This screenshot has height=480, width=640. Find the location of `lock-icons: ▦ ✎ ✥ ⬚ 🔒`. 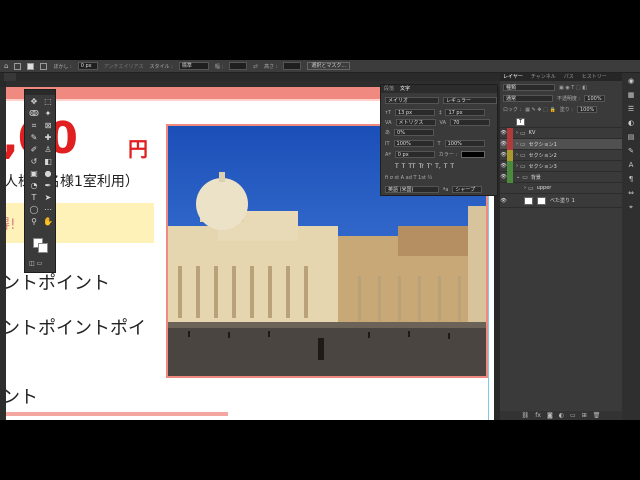

lock-icons: ▦ ✎ ✥ ⬚ 🔒 is located at coordinates (540, 110).